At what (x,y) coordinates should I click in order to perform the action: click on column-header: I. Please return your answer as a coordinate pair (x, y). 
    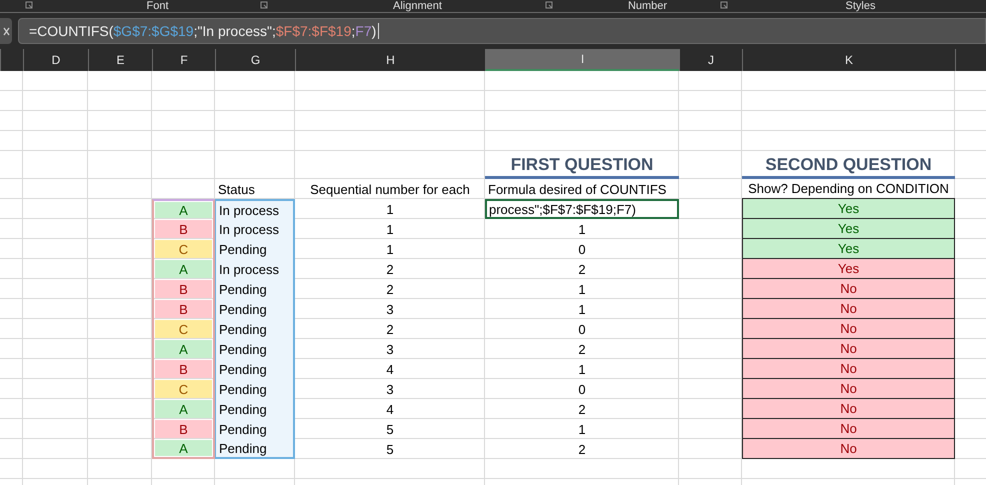
    Looking at the image, I should click on (582, 60).